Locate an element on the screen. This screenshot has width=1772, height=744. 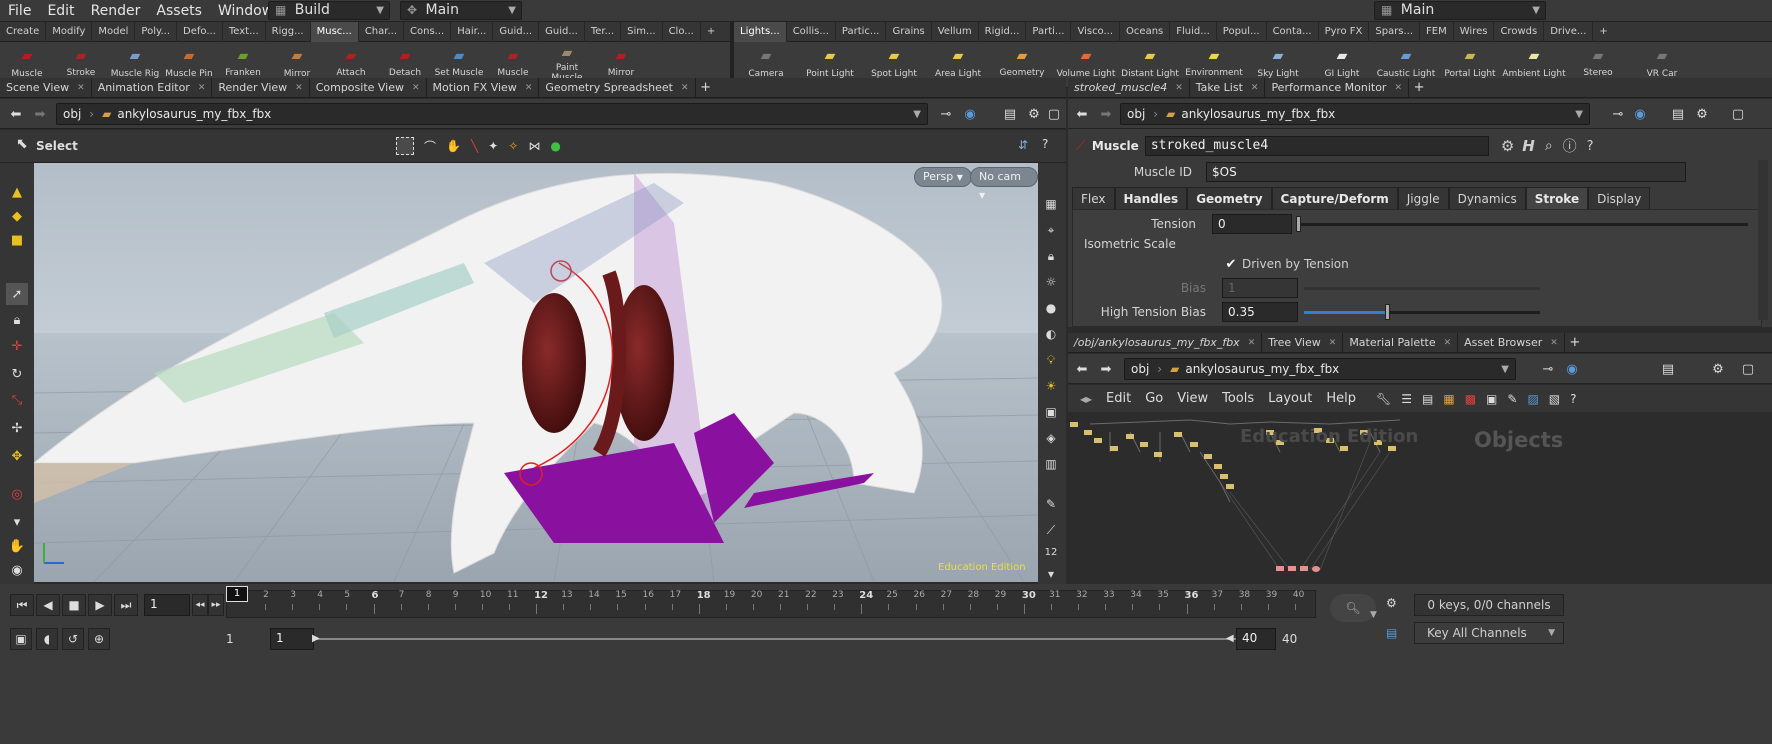
select-tool-icon: ⬉ is located at coordinates (22, 144).